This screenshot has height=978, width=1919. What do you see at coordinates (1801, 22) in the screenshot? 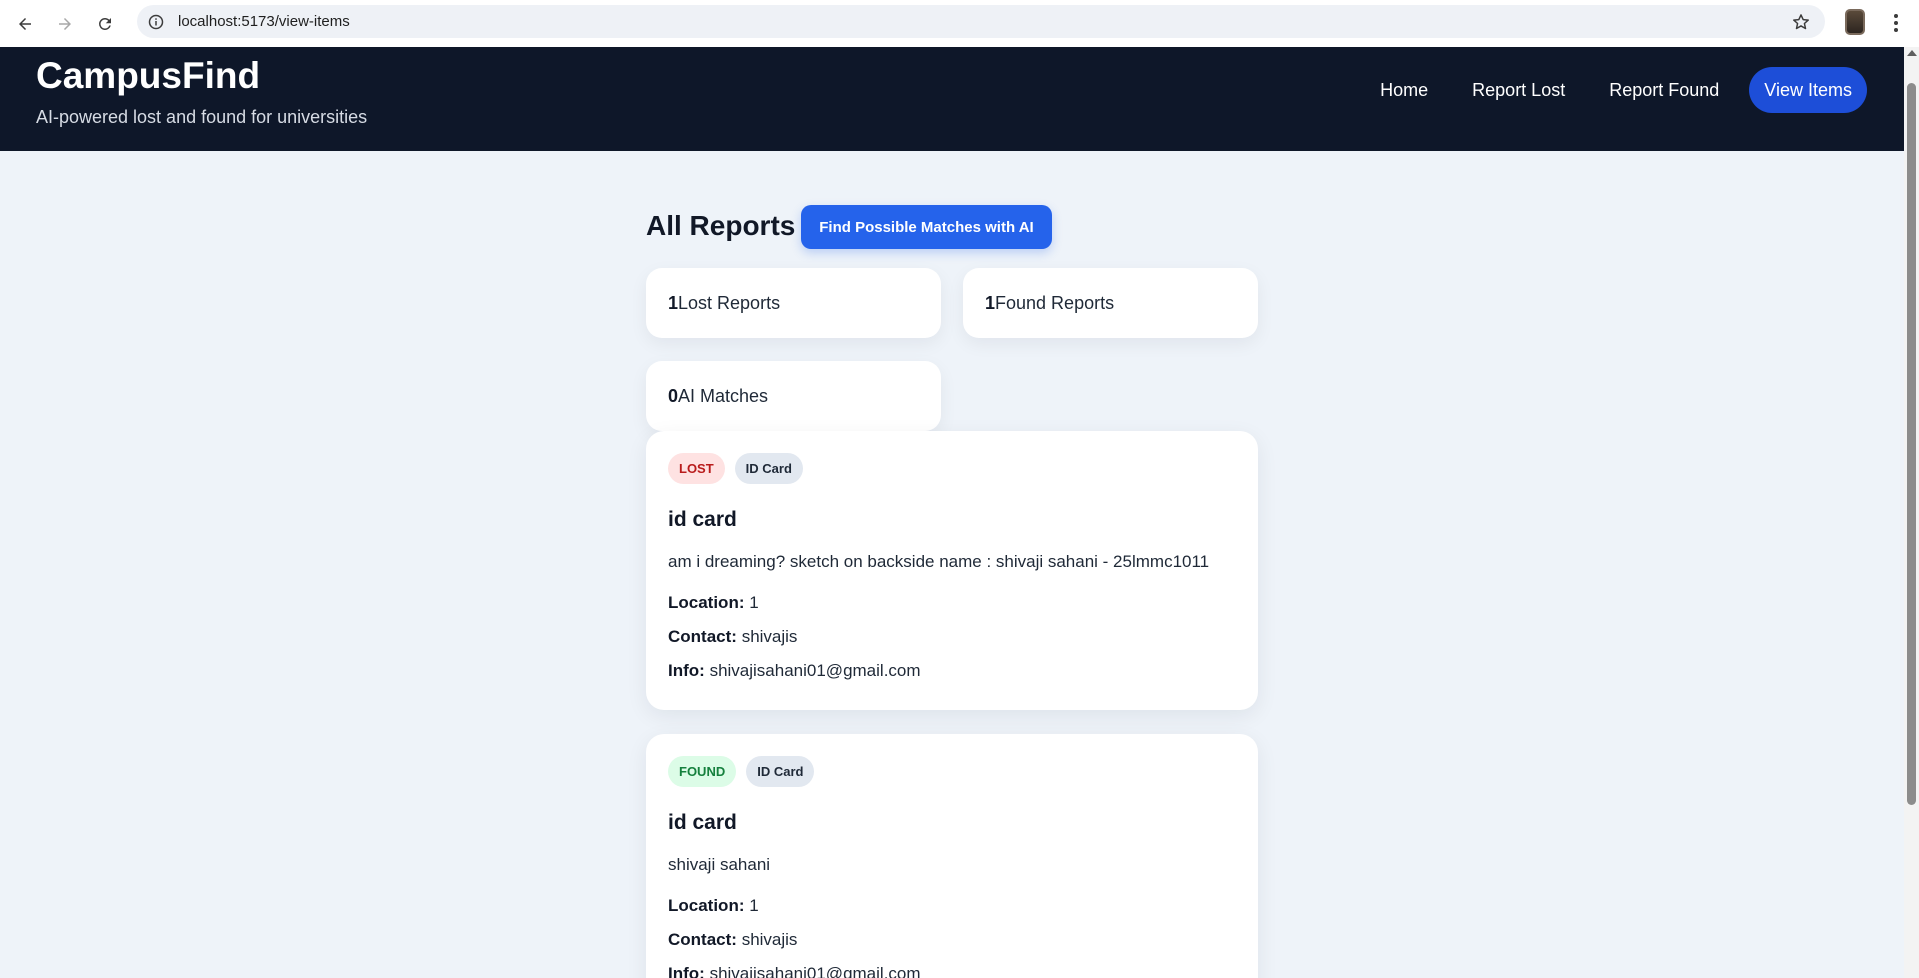
I see `bookmark-star-icon` at bounding box center [1801, 22].